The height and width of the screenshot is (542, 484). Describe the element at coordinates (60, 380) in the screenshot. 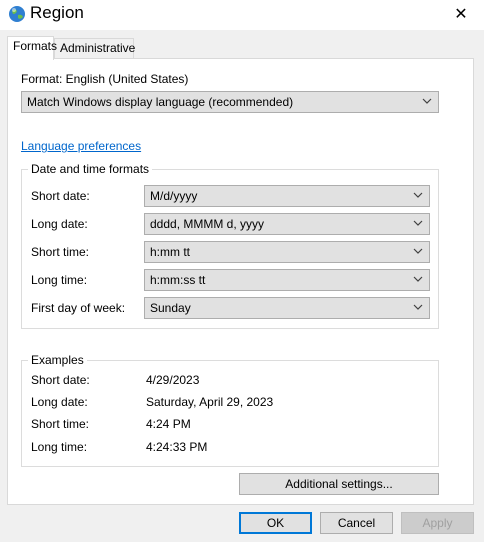

I see `example-short-date-label: Short date:` at that location.